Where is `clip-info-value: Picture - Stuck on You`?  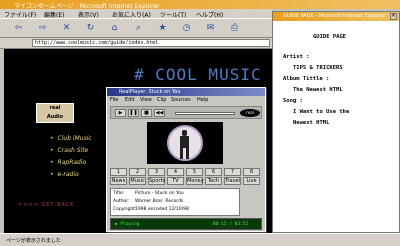
clip-info-value: Picture - Stuck on You is located at coordinates (159, 193).